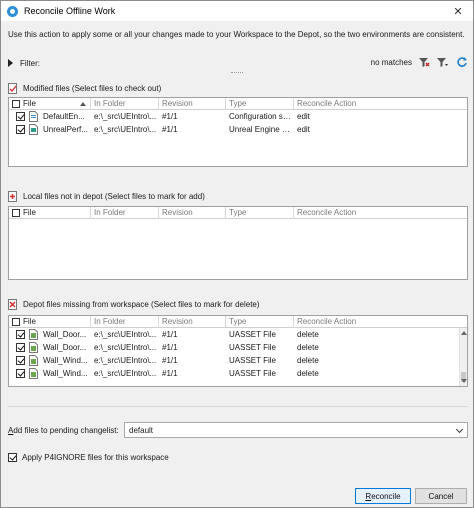 This screenshot has height=508, width=474. I want to click on divider, so click(238, 406).